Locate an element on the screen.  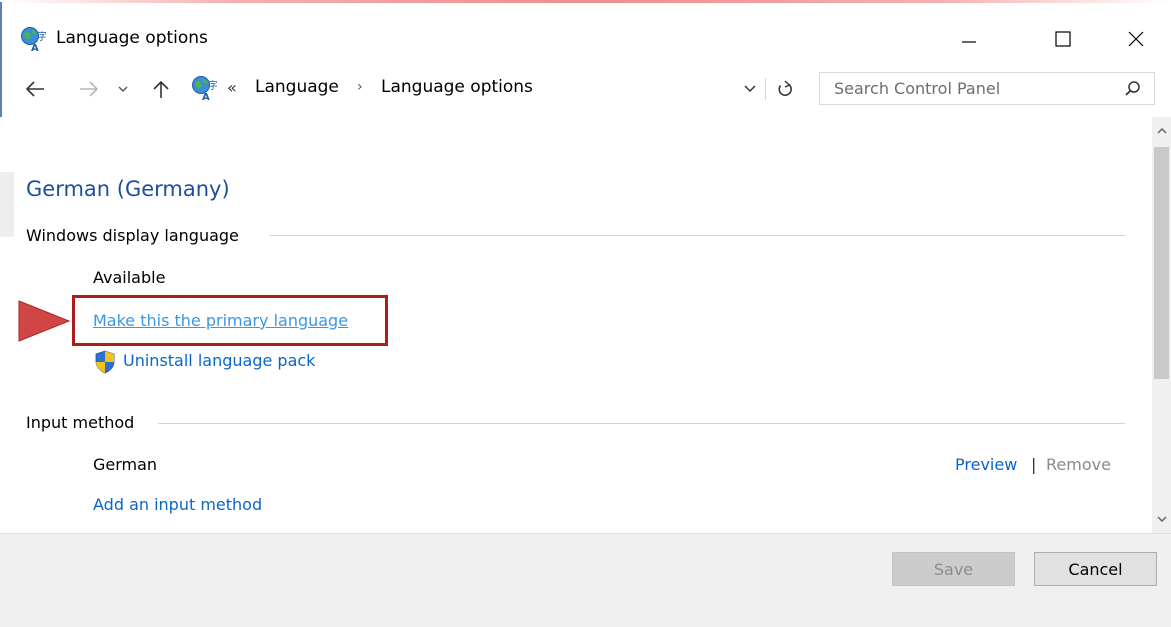
minimize-icon is located at coordinates (969, 42).